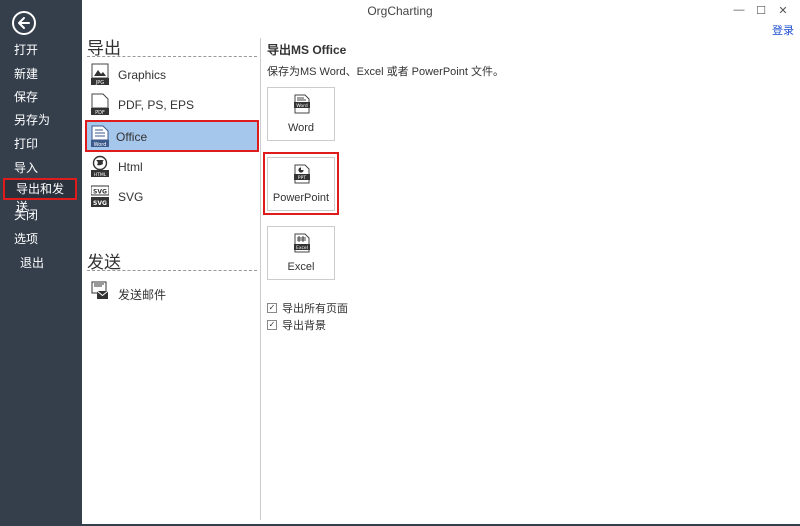 The image size is (800, 526). I want to click on send-item-label: 发送邮件, so click(142, 295).